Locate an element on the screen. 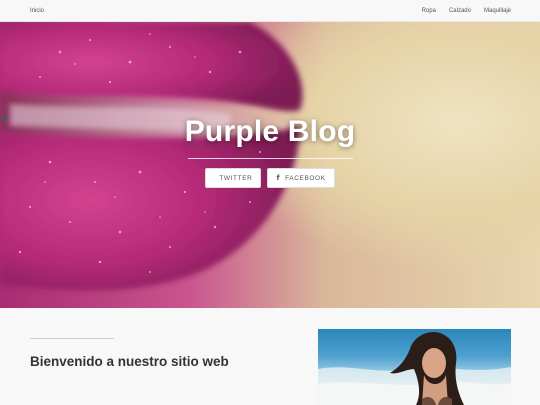  facebook-button: f FACEBOOK is located at coordinates (301, 178).